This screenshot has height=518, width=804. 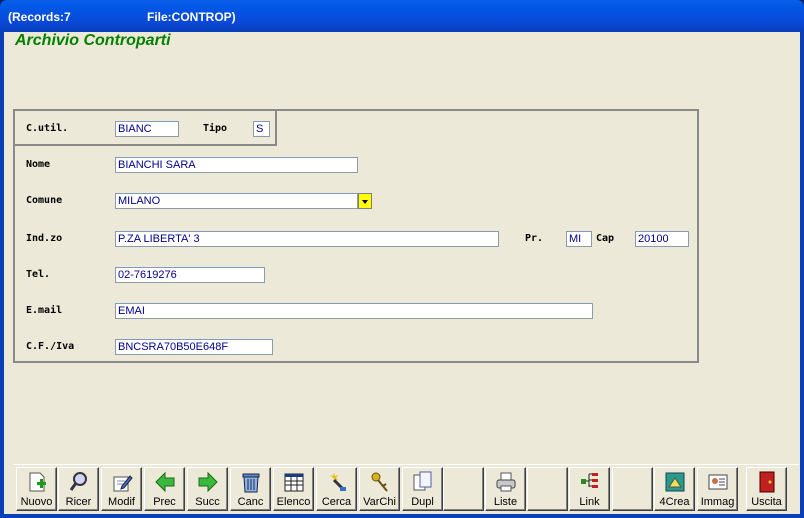 What do you see at coordinates (147, 129) in the screenshot?
I see `cutil-field: BIANC` at bounding box center [147, 129].